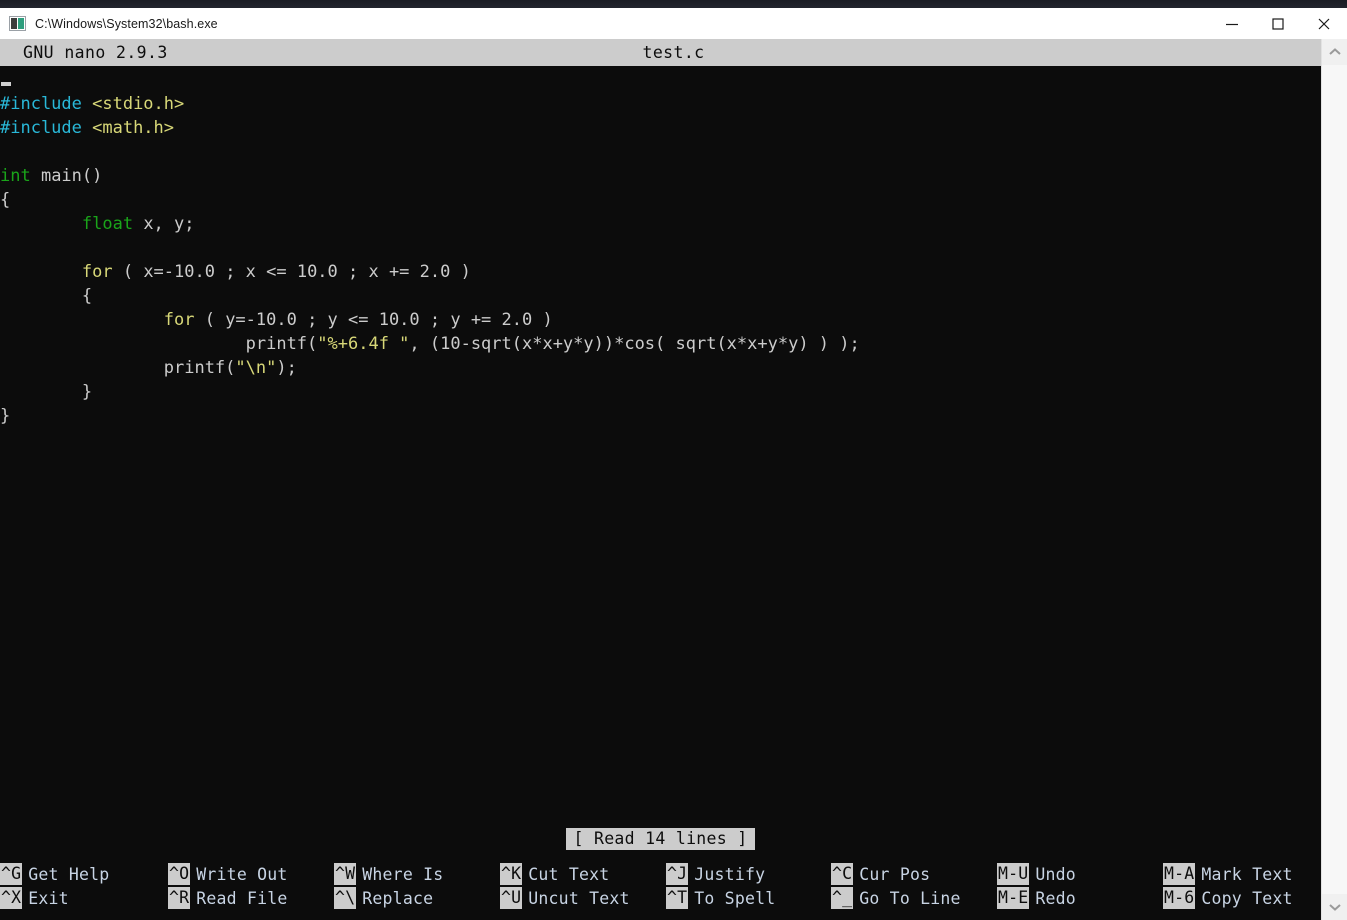 The image size is (1347, 920). Describe the element at coordinates (910, 898) in the screenshot. I see `shortcut-label: Go To Line` at that location.